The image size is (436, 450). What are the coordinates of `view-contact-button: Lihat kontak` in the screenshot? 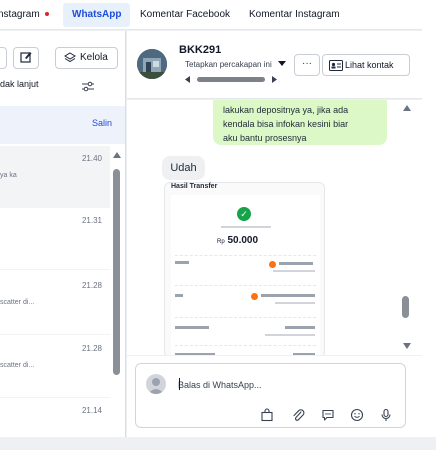 It's located at (366, 65).